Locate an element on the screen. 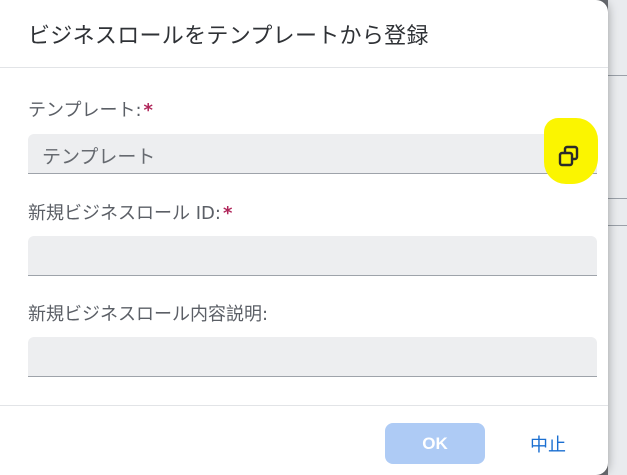 The width and height of the screenshot is (627, 475). description-label: 新規ビジネスロール内容説明: is located at coordinates (148, 313).